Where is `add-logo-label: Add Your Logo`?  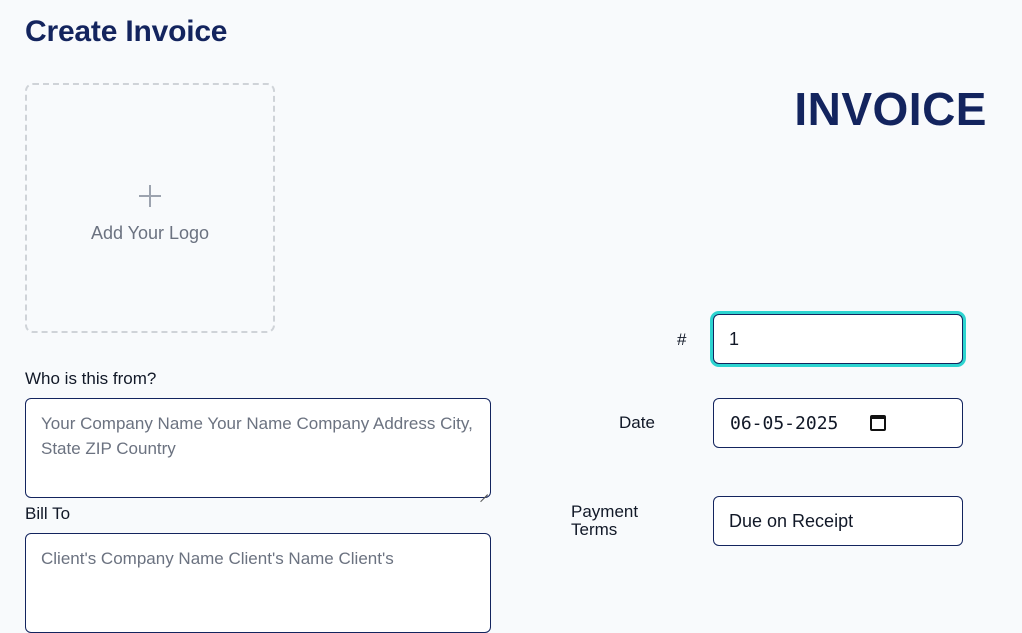 add-logo-label: Add Your Logo is located at coordinates (150, 232).